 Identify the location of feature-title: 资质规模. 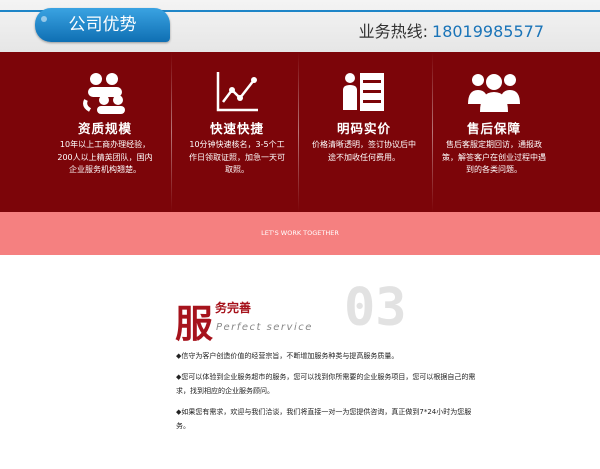
(104, 128).